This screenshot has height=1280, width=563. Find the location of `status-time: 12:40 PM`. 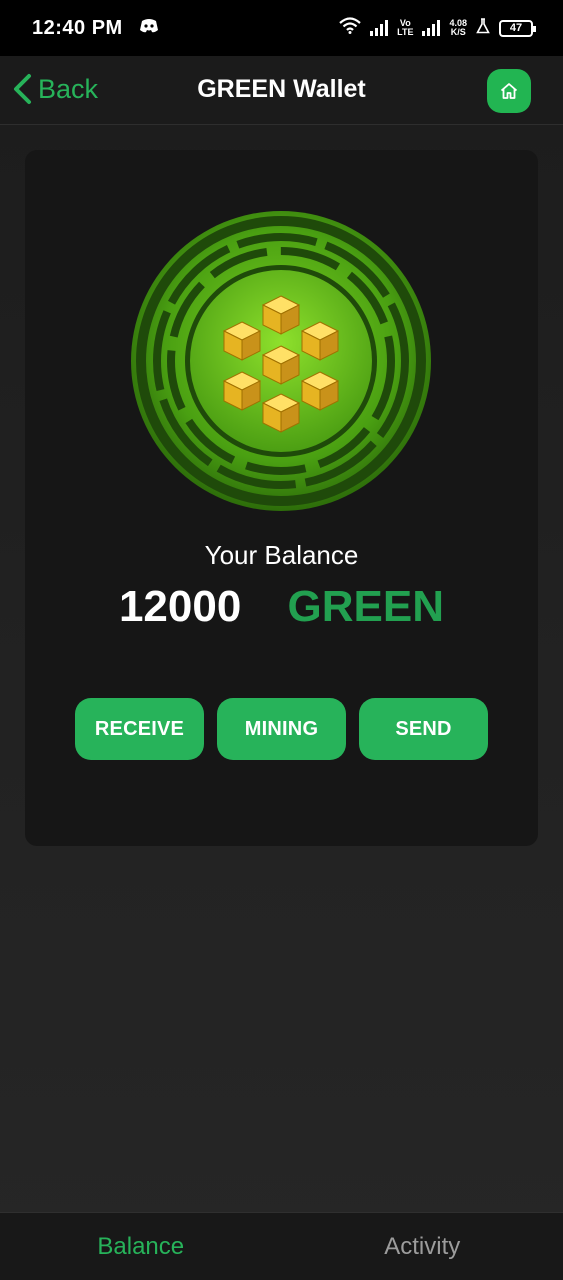

status-time: 12:40 PM is located at coordinates (77, 27).